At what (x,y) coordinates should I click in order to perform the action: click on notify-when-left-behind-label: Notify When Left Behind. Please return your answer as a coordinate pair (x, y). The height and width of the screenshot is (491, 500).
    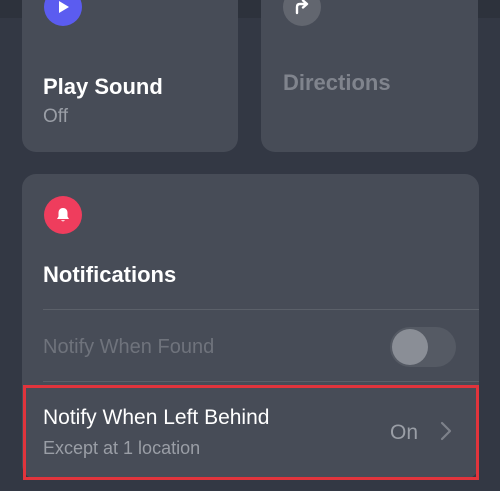
    Looking at the image, I should click on (156, 417).